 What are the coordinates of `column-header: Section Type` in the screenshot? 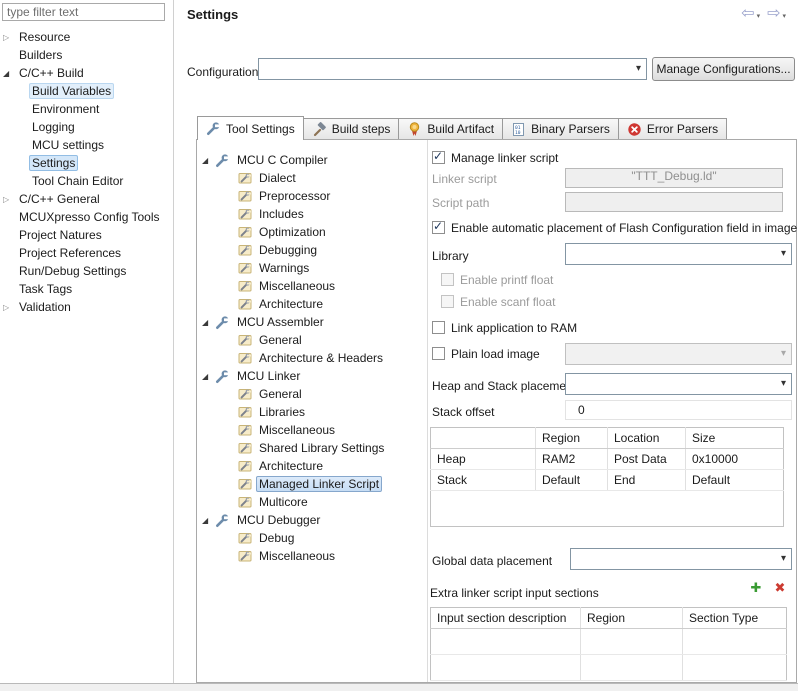 It's located at (734, 618).